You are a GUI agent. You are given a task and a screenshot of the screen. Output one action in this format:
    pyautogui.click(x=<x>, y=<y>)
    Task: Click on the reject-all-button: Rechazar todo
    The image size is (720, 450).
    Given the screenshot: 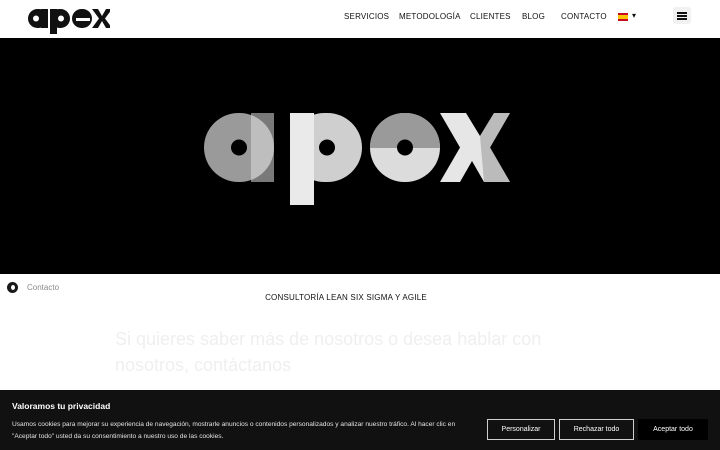 What is the action you would take?
    pyautogui.click(x=596, y=429)
    